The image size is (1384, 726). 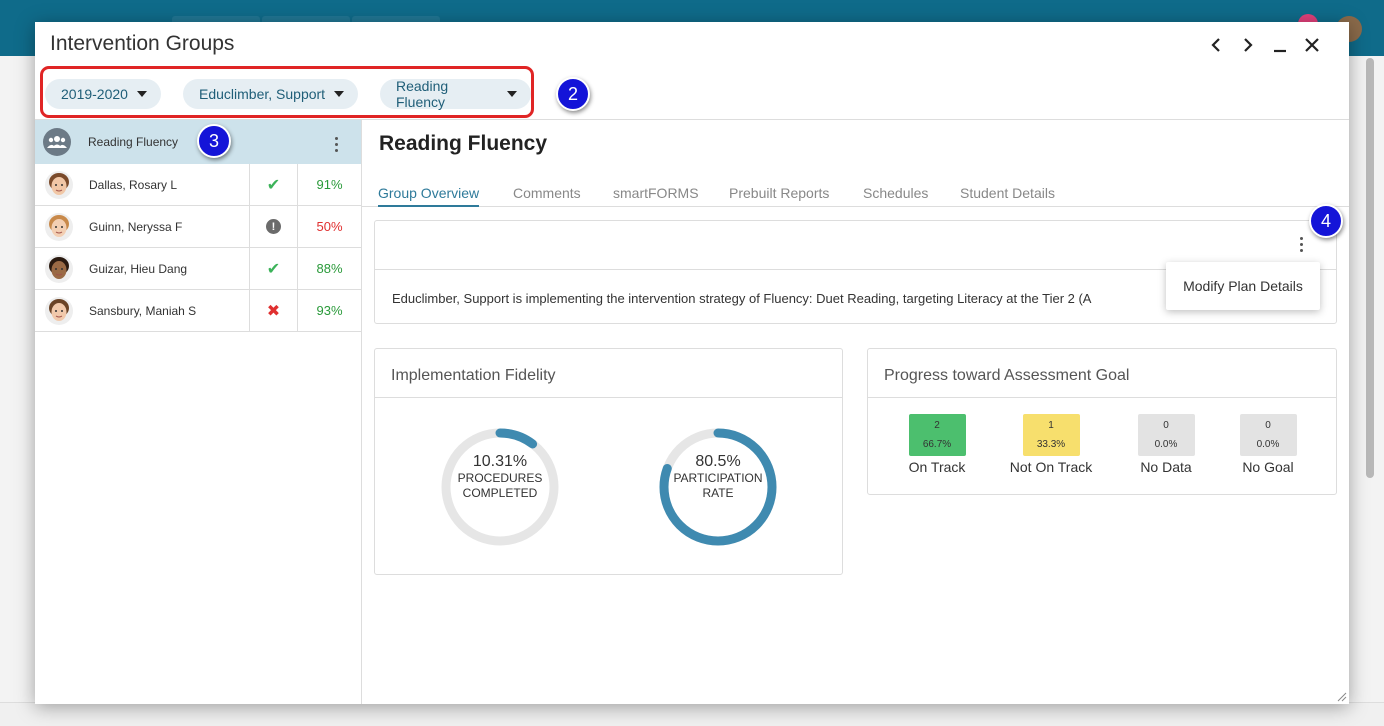 I want to click on modify-plan-details-label: Modify Plan Details, so click(x=1243, y=286).